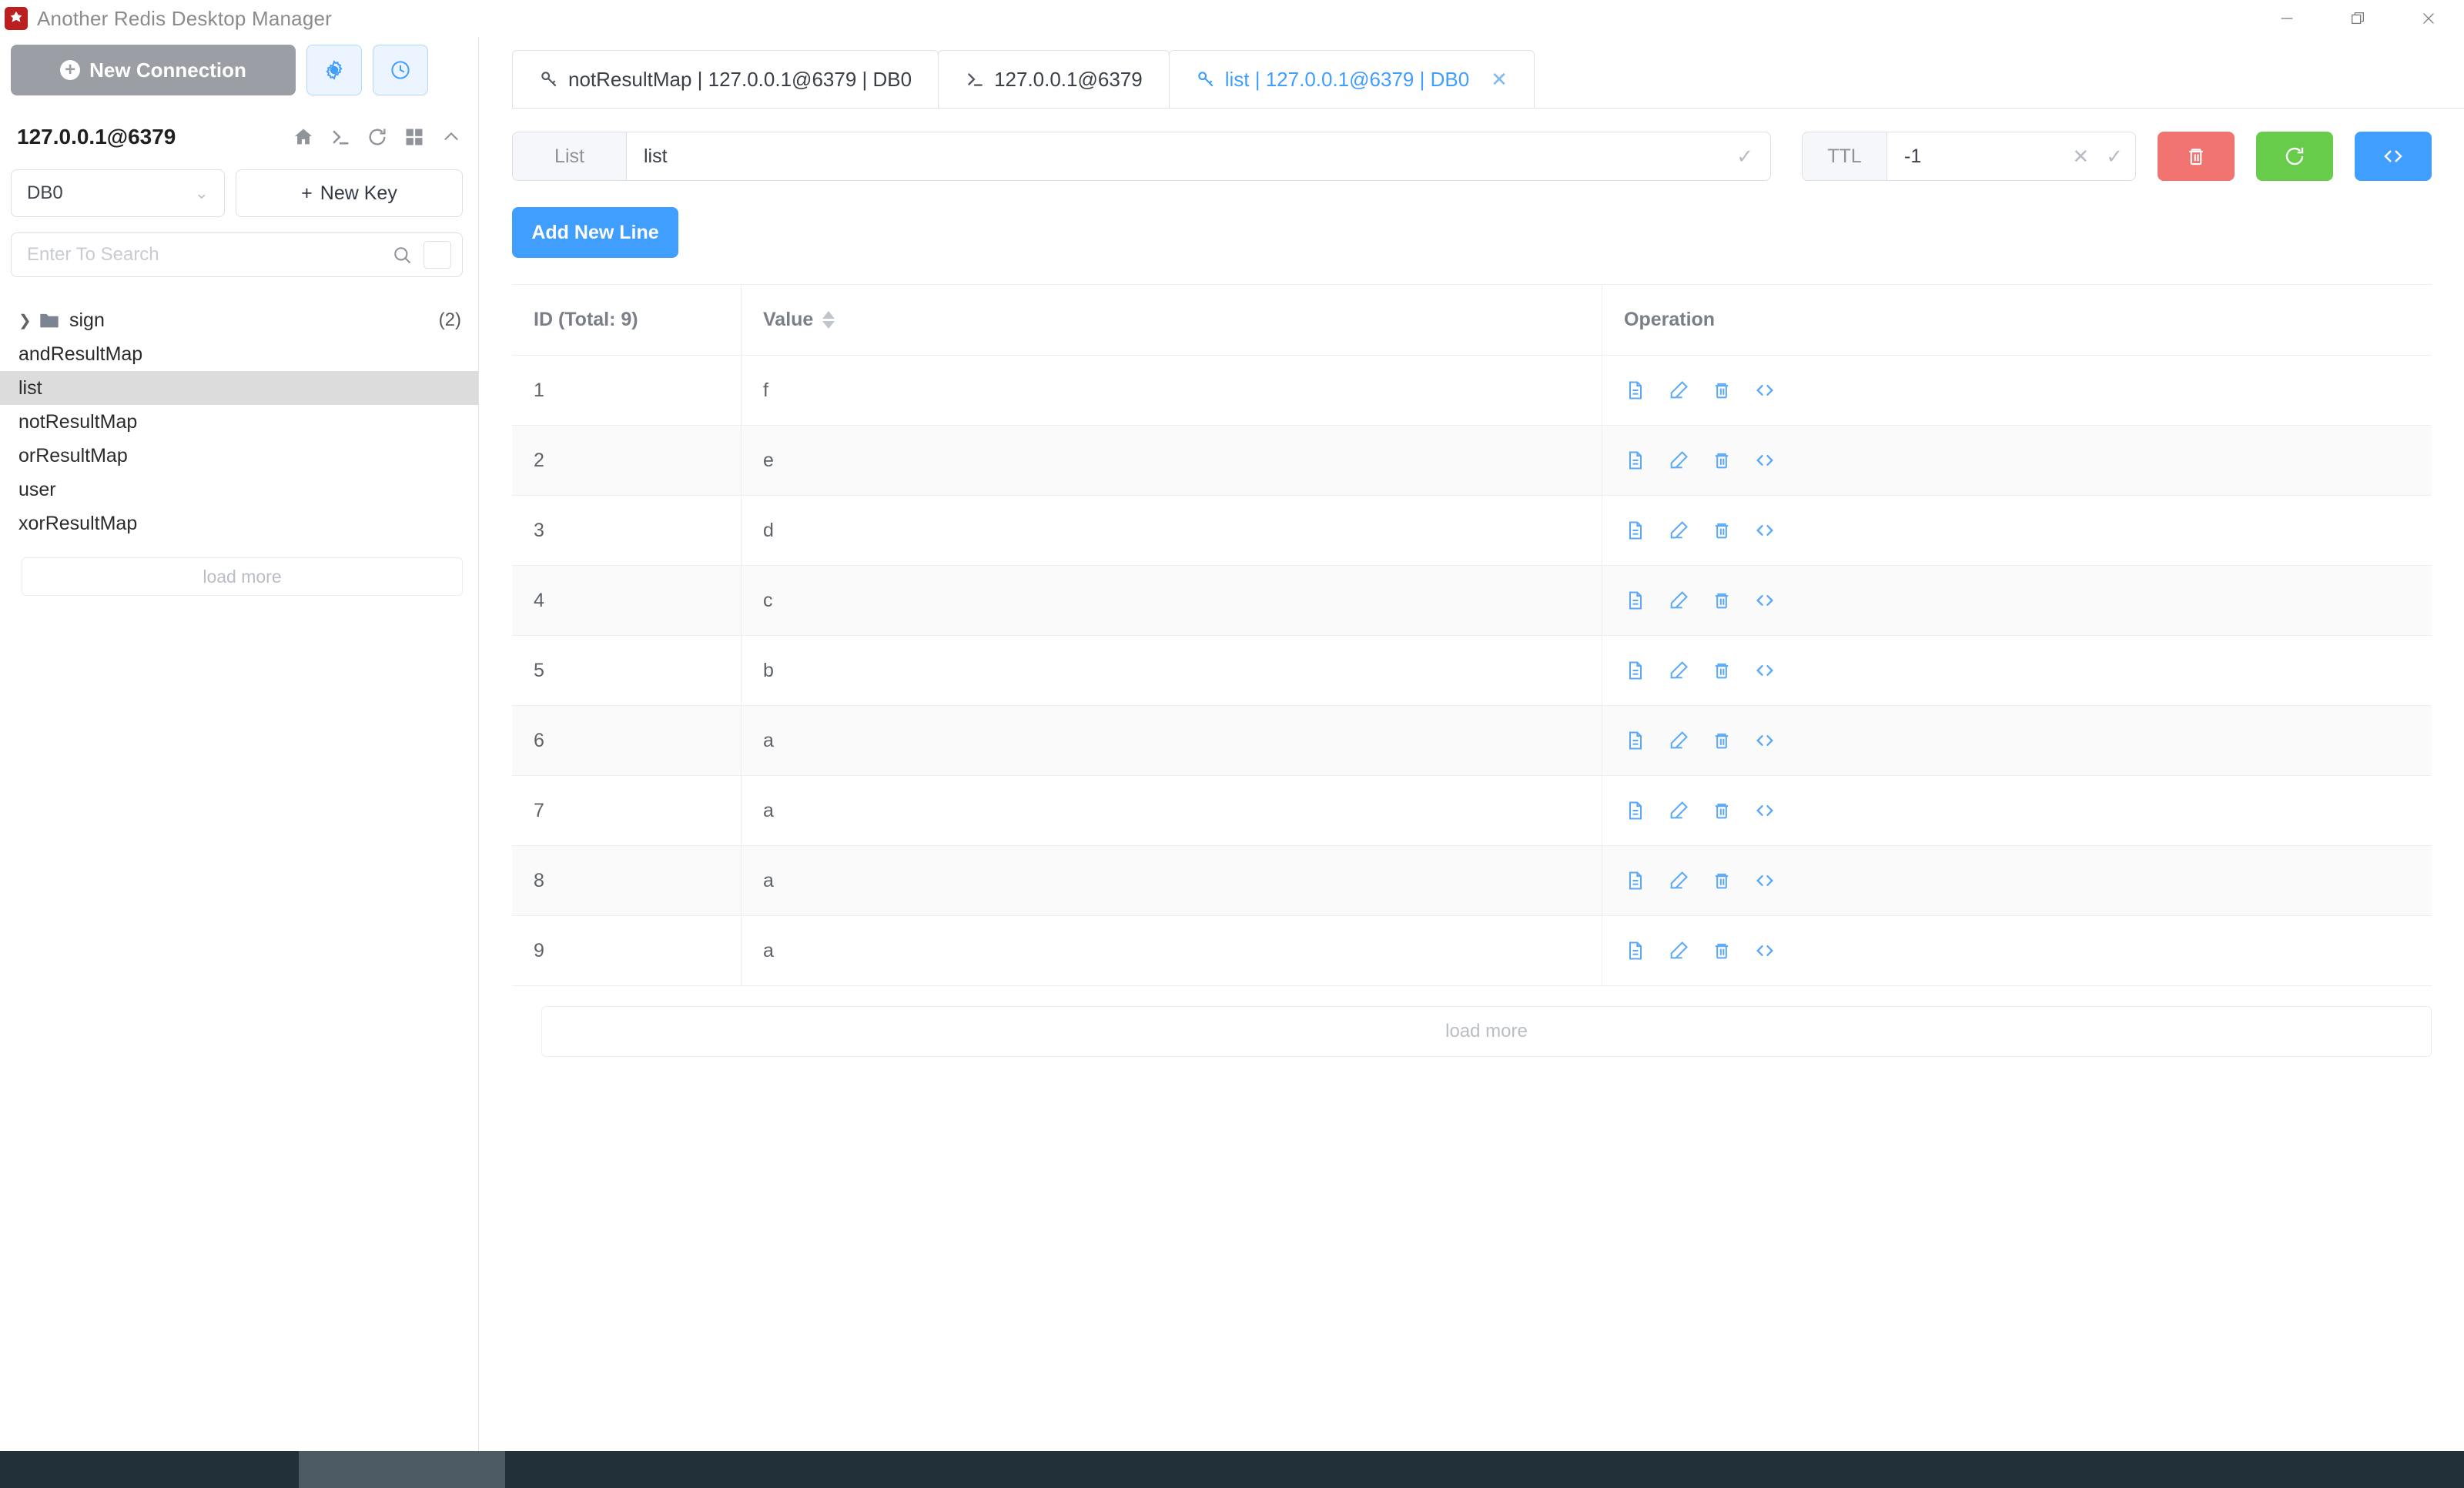 This screenshot has width=2464, height=1488. Describe the element at coordinates (239, 388) in the screenshot. I see `key-row: list` at that location.